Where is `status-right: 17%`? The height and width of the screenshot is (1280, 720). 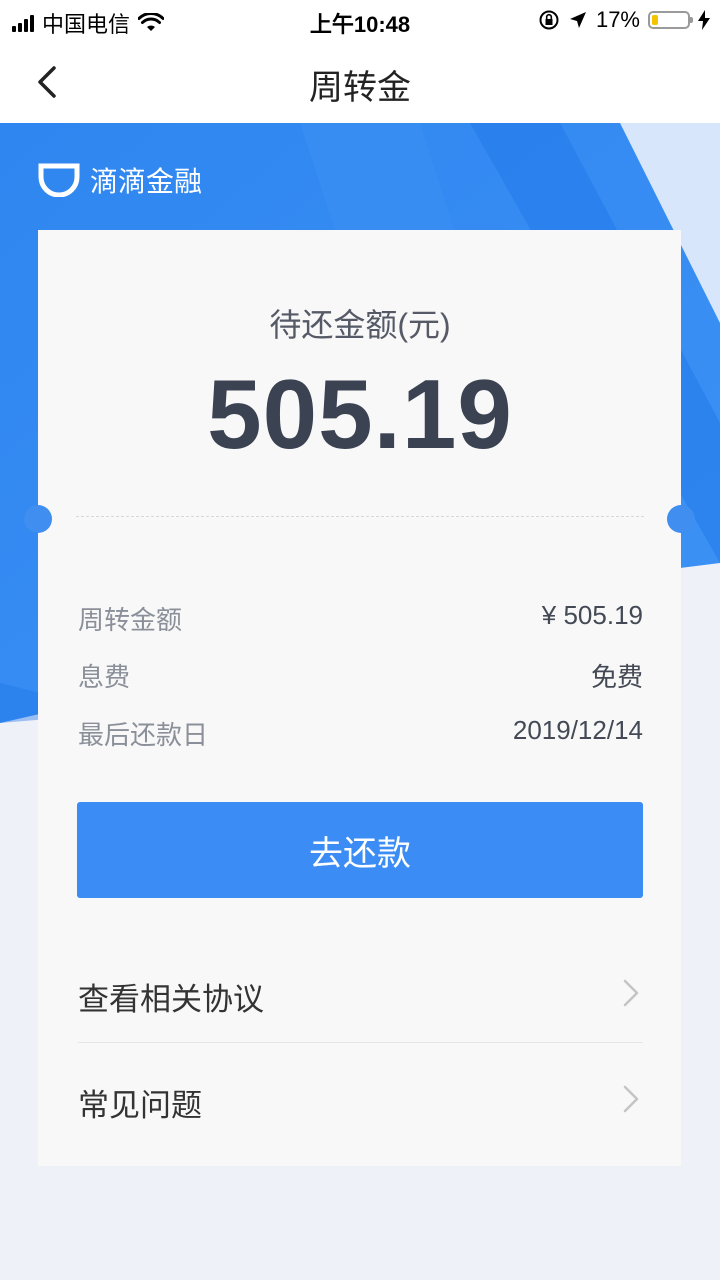
status-right: 17% is located at coordinates (624, 20).